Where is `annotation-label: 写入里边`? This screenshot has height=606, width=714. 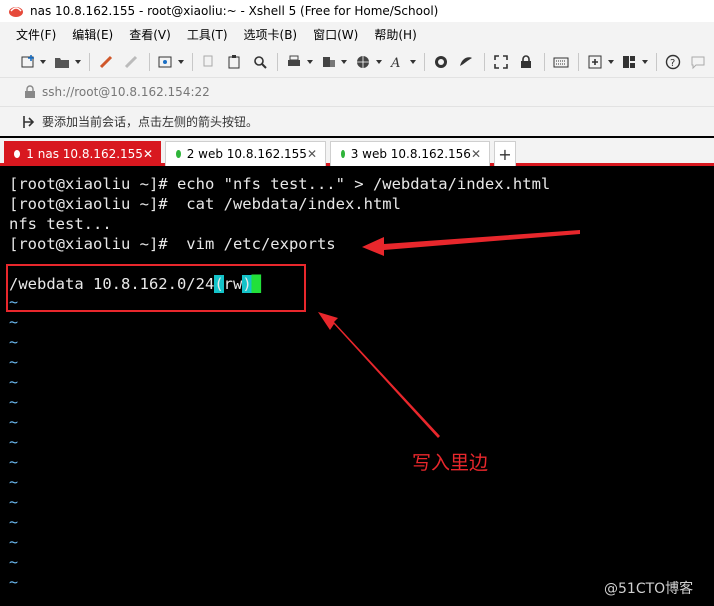 annotation-label: 写入里边 is located at coordinates (450, 463).